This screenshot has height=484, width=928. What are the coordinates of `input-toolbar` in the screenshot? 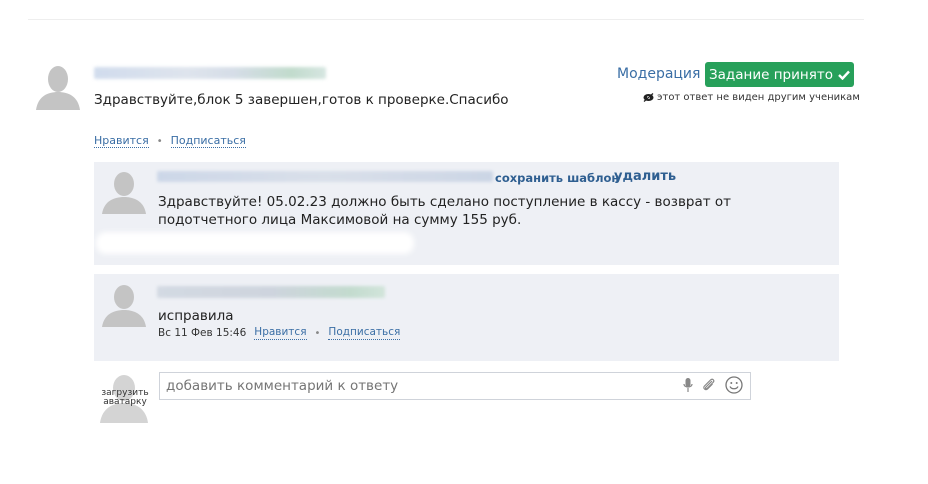 It's located at (713, 385).